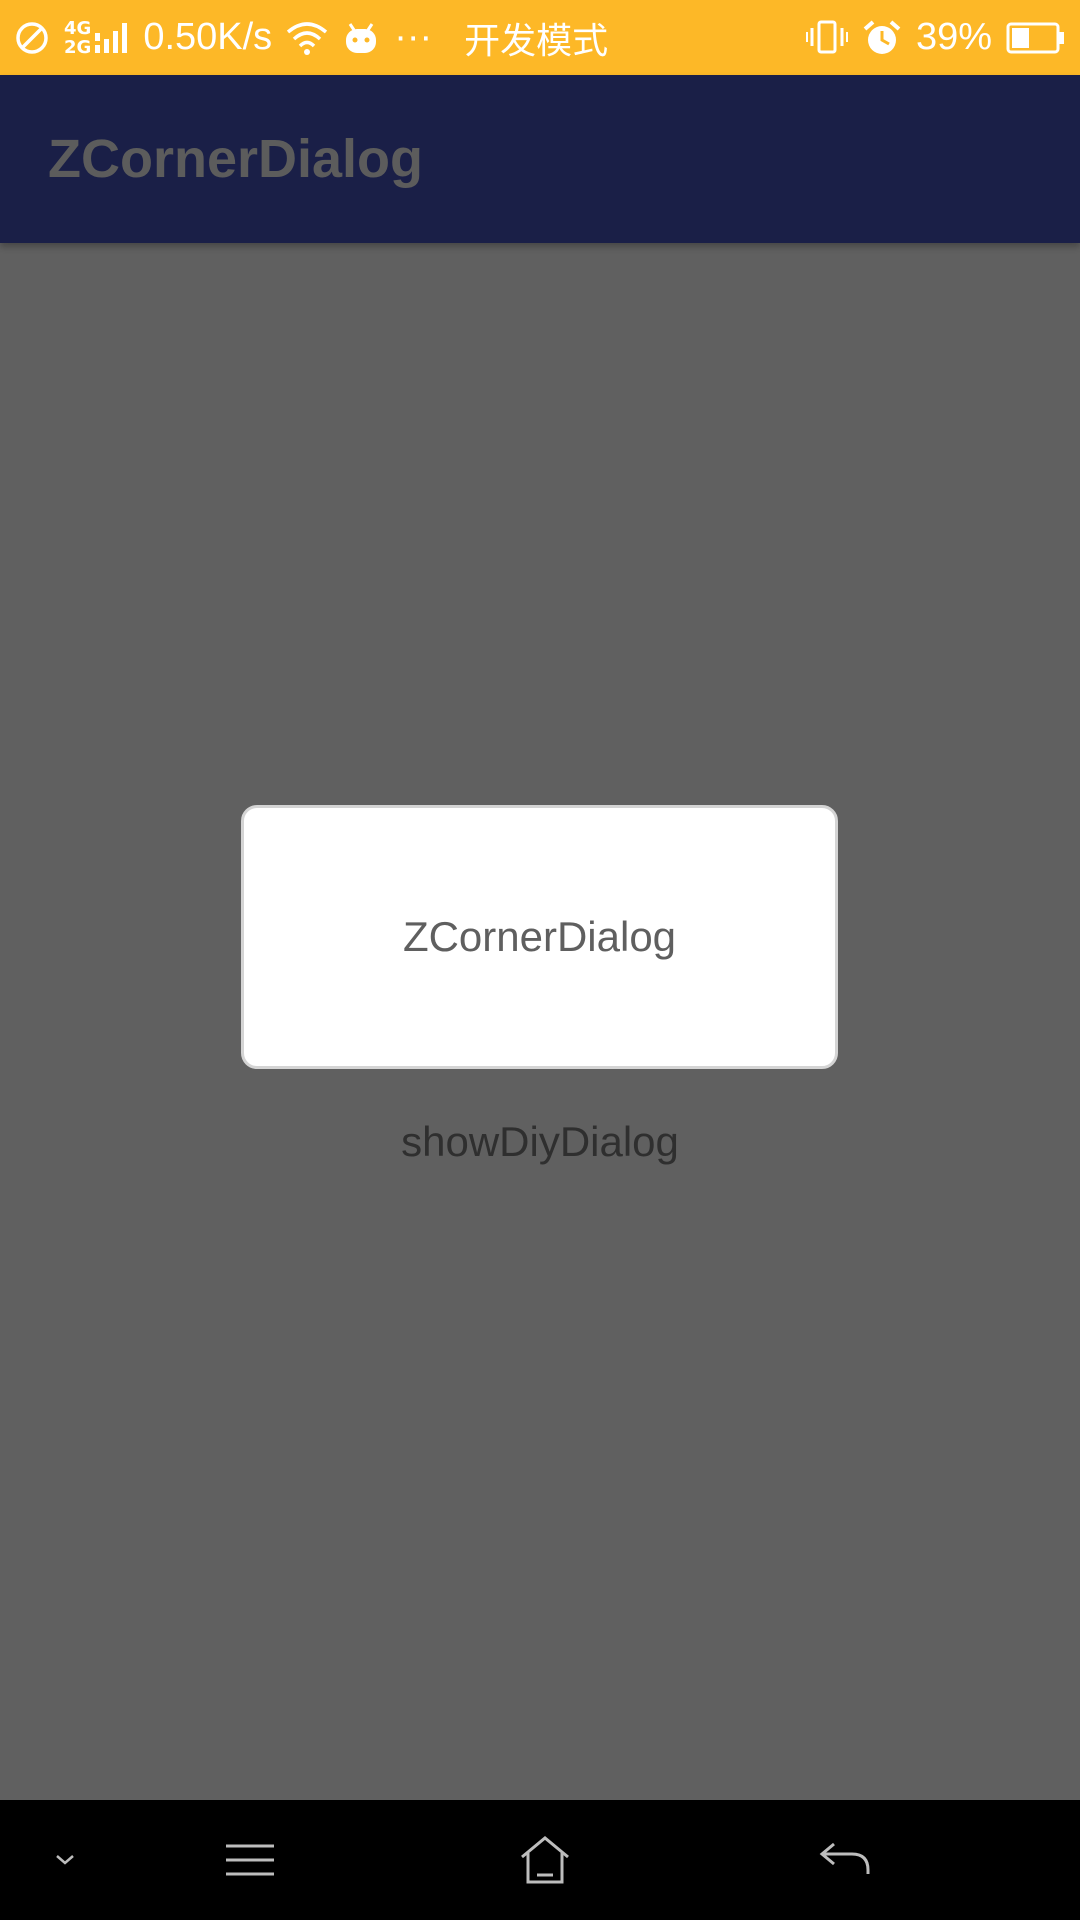  Describe the element at coordinates (78, 47) in the screenshot. I see `network-type-bottom: 2G` at that location.